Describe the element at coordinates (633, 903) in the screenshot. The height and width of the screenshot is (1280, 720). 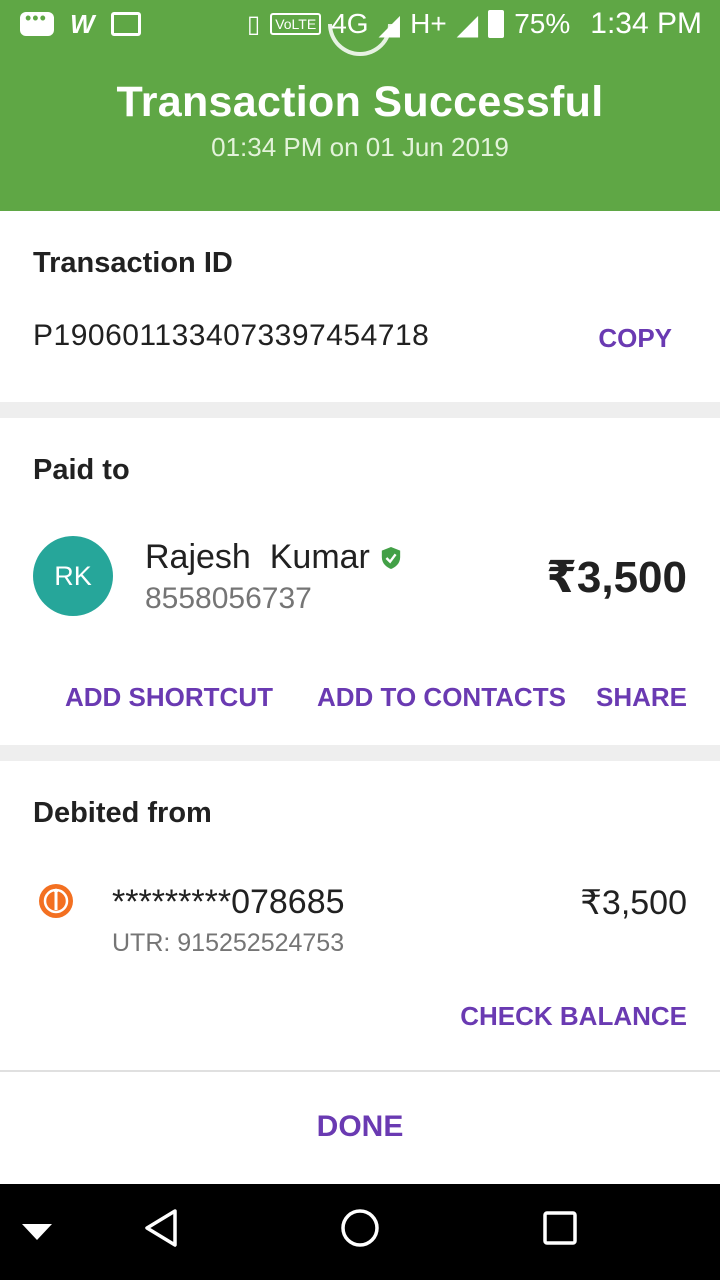
I see `debited-amount: ₹3,500` at that location.